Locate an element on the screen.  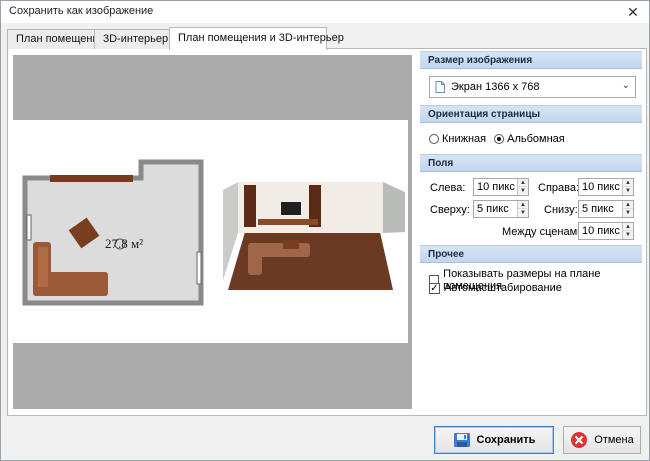
margin-right-value: 10 пикс is located at coordinates (601, 187).